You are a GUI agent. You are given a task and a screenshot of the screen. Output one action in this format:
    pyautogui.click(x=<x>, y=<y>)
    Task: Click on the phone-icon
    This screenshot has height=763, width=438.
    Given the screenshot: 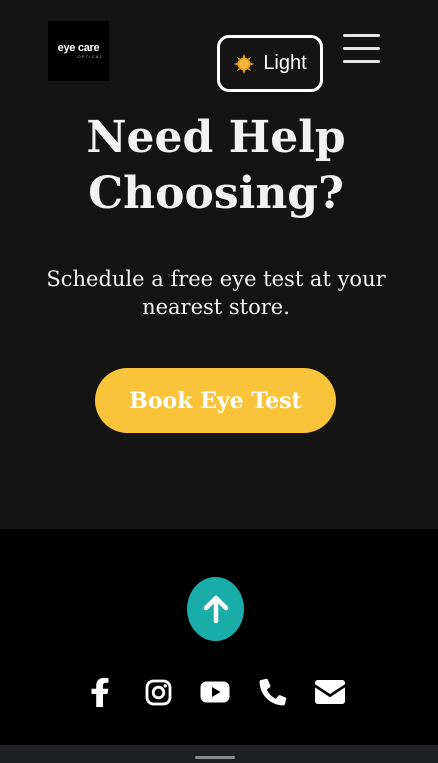 What is the action you would take?
    pyautogui.click(x=273, y=692)
    